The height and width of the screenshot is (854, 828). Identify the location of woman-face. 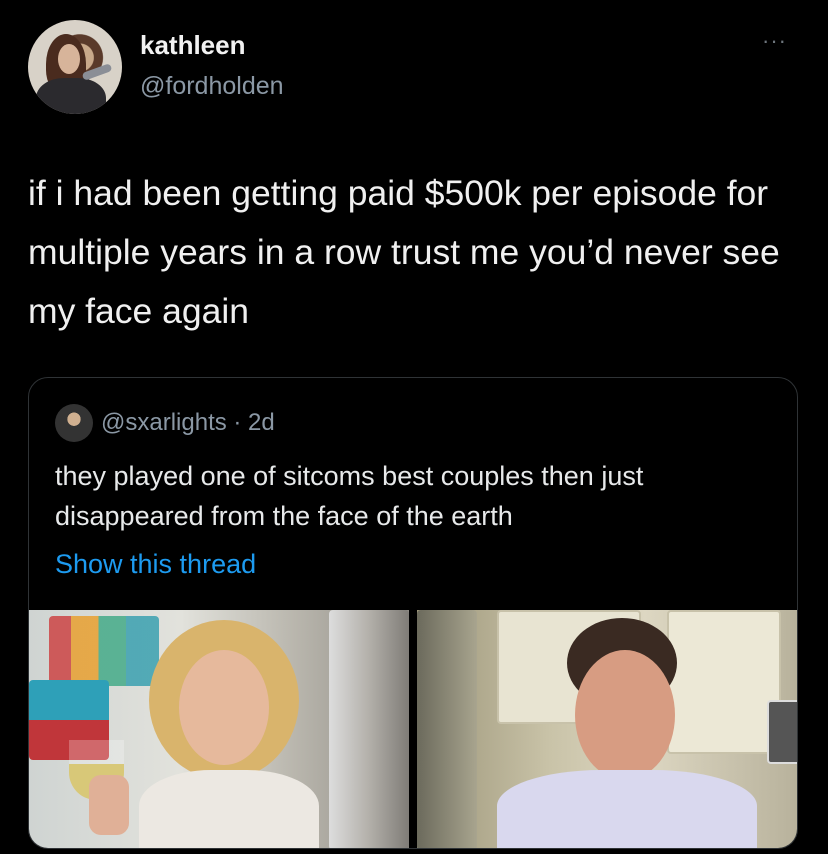
(224, 707).